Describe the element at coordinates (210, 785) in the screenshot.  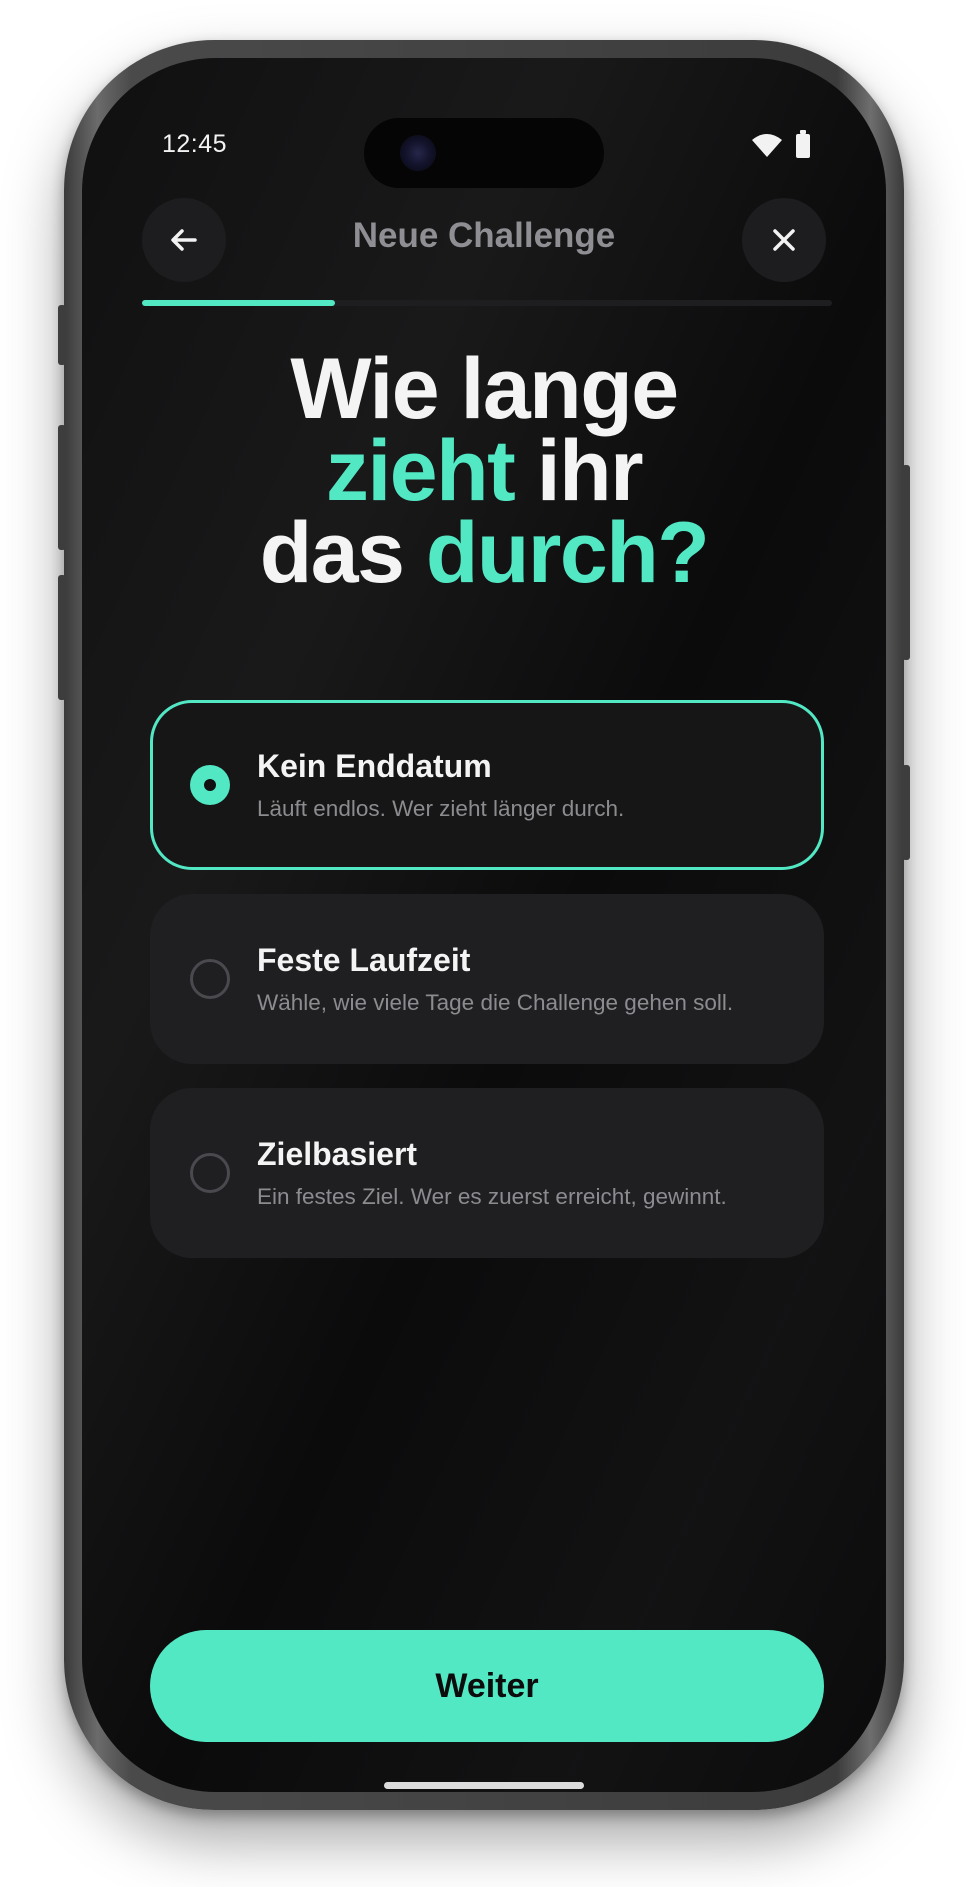
I see `radio-selected-icon` at that location.